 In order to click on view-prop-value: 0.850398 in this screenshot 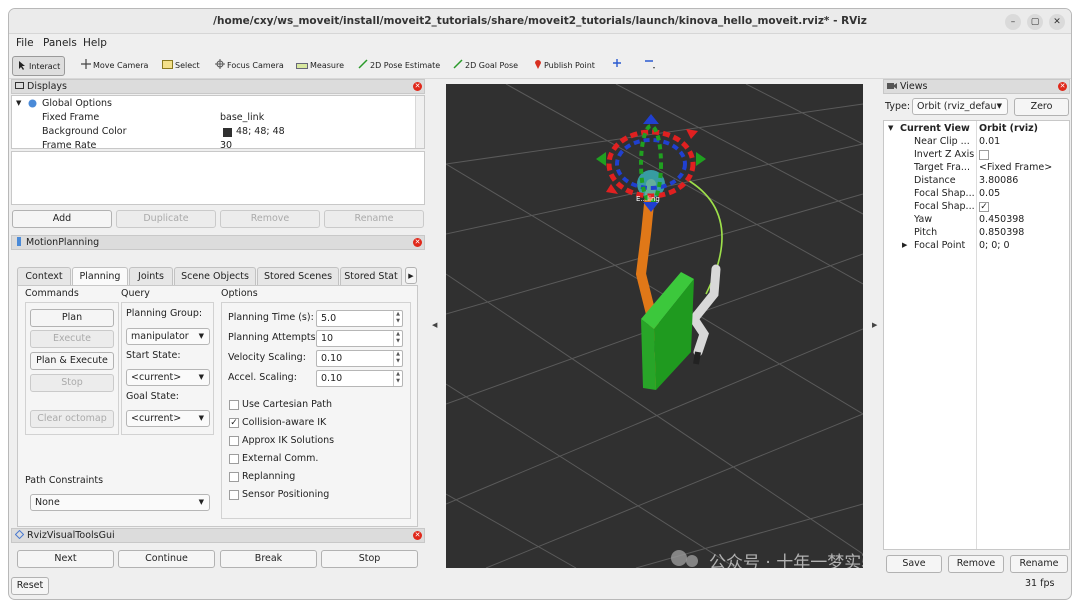, I will do `click(1001, 232)`.